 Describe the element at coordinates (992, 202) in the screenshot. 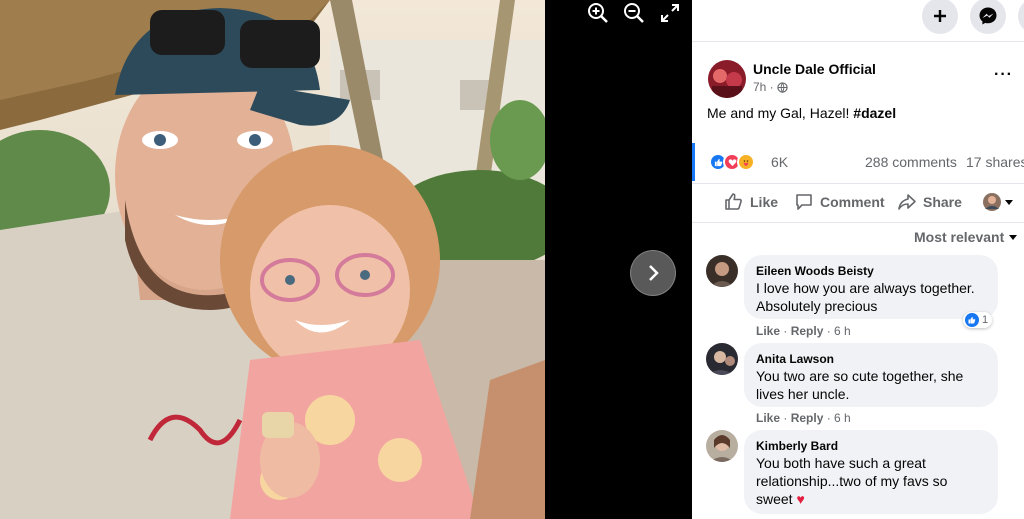

I see `avatar` at that location.